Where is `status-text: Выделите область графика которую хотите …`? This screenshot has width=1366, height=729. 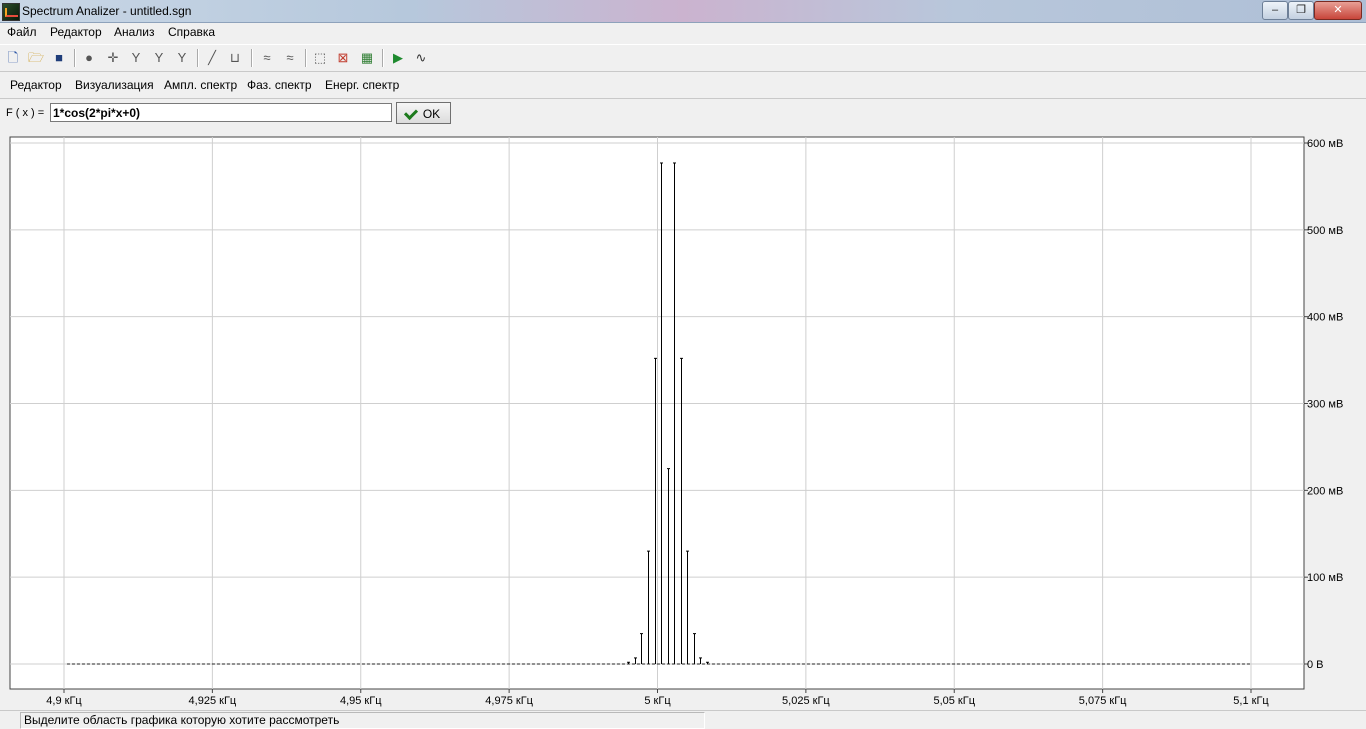 status-text: Выделите область графика которую хотите … is located at coordinates (362, 720).